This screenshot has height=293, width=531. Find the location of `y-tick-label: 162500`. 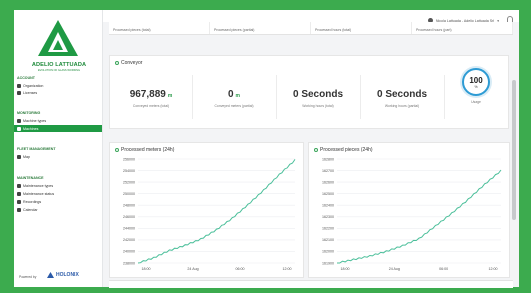

y-tick-label: 162500 is located at coordinates (328, 194).